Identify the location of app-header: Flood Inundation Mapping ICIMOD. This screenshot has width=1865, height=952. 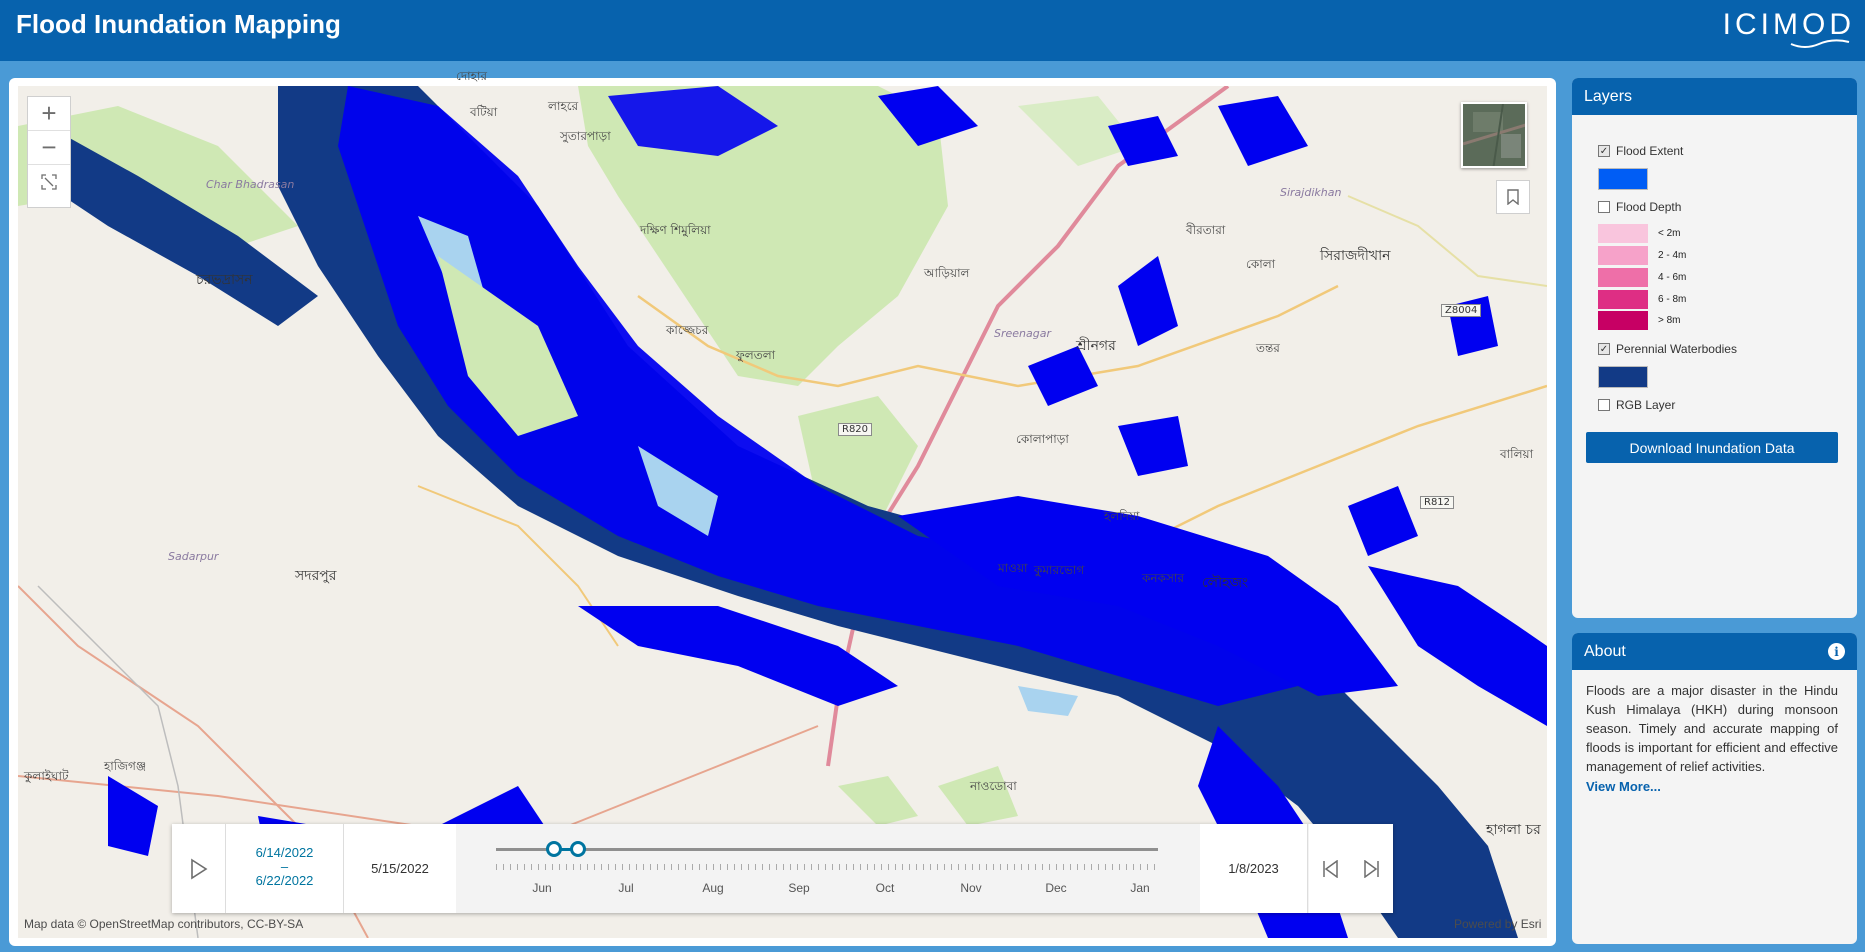
(932, 30).